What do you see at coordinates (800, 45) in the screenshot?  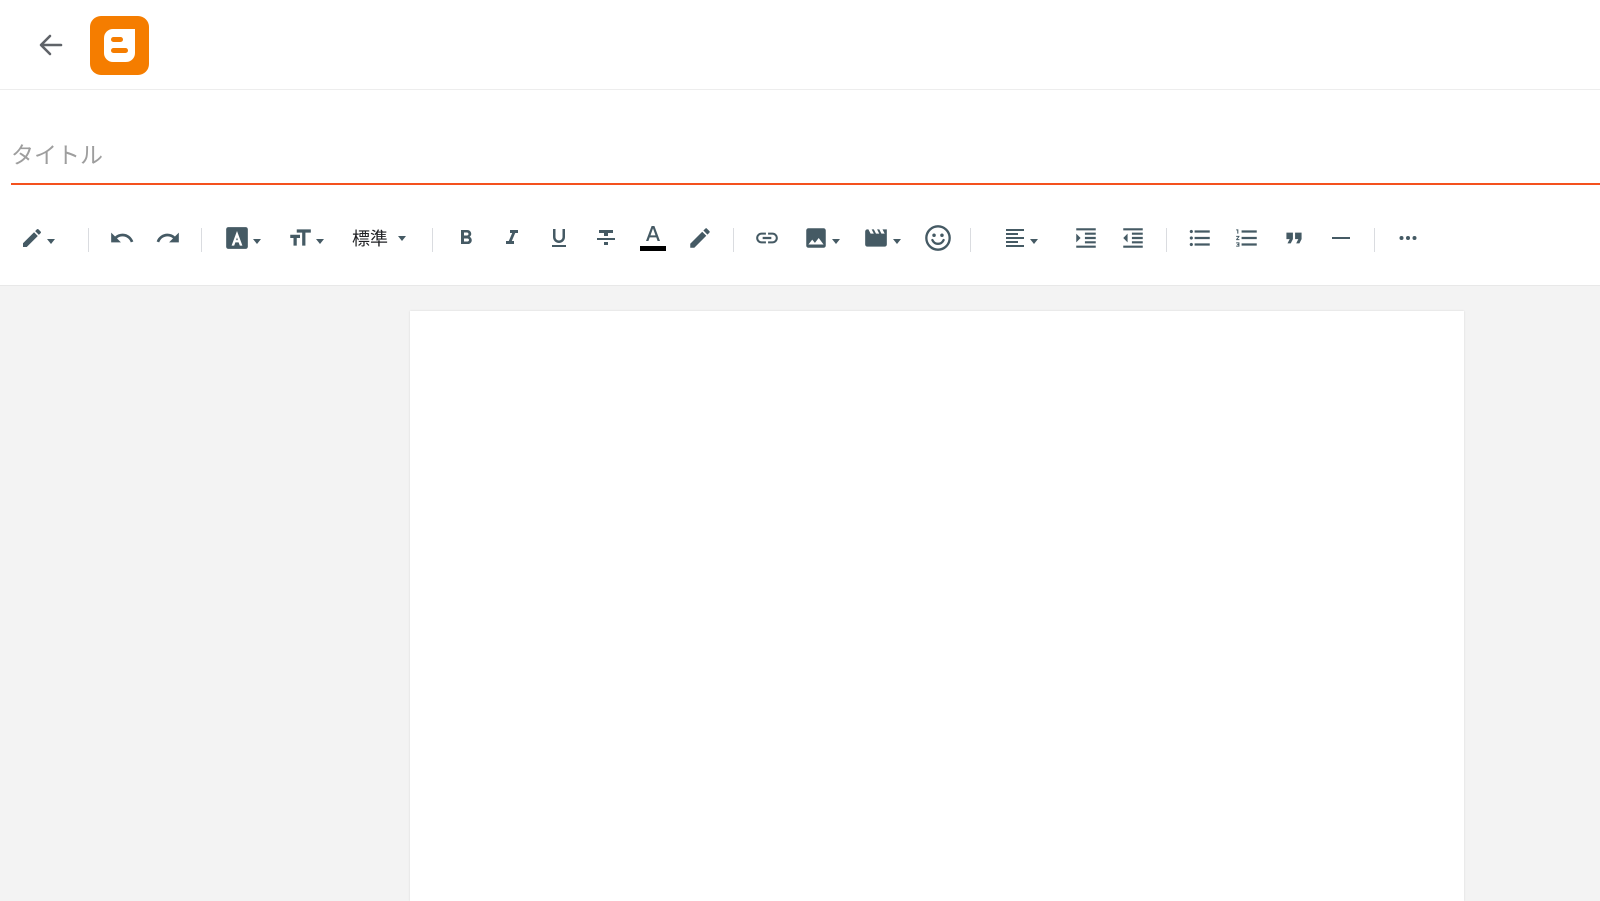 I see `top-bar` at bounding box center [800, 45].